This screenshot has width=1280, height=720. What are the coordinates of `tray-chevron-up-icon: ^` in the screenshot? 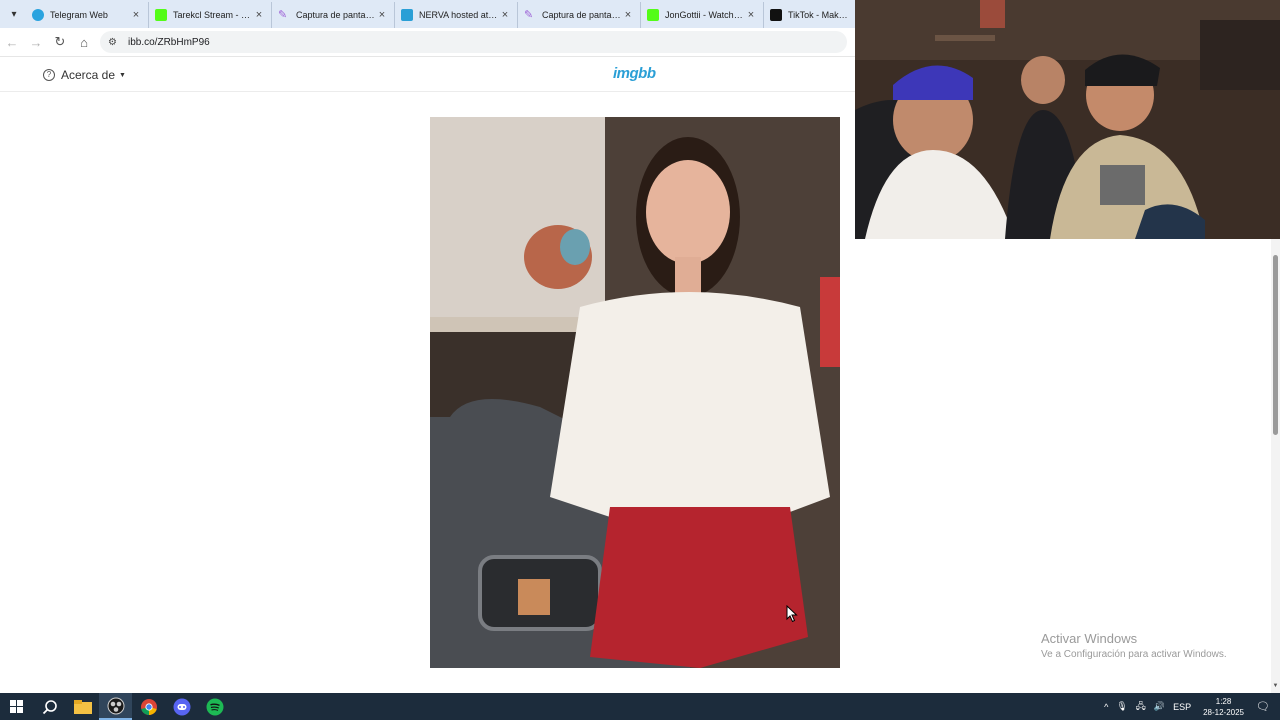 It's located at (1106, 707).